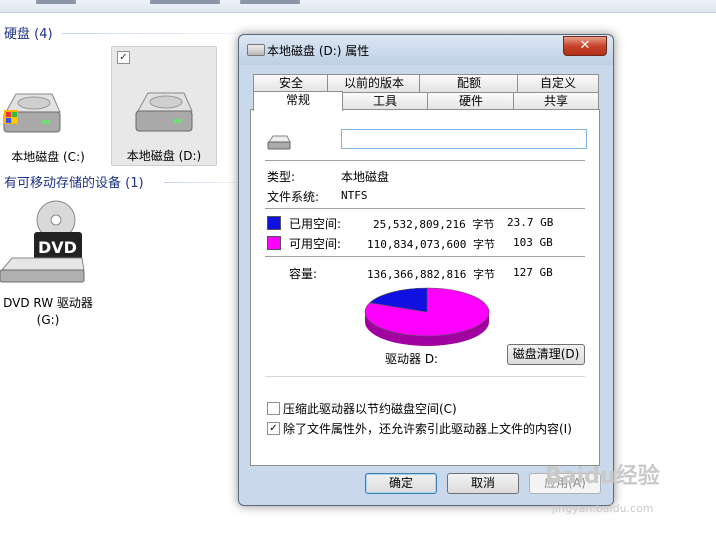 The image size is (716, 535). What do you see at coordinates (354, 195) in the screenshot?
I see `filesystem-value: NTFS` at bounding box center [354, 195].